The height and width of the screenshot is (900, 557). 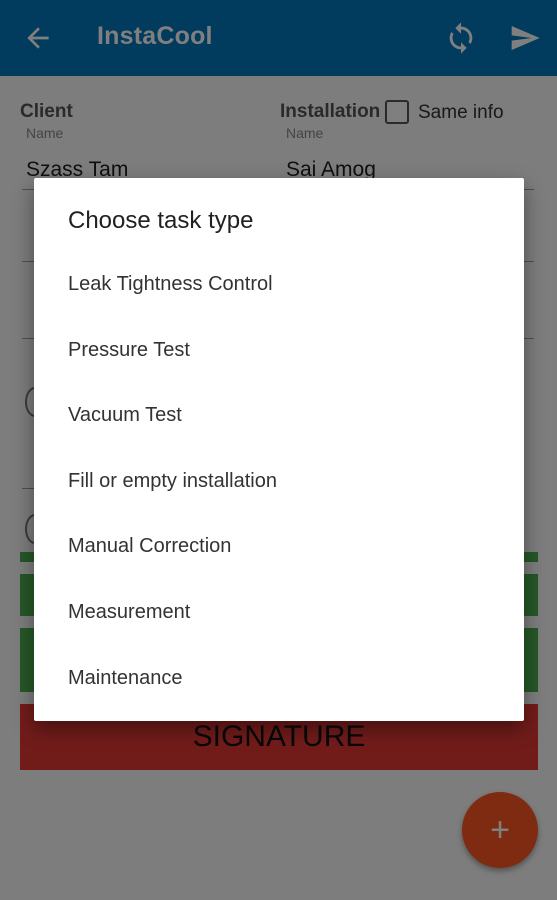 What do you see at coordinates (279, 481) in the screenshot?
I see `task-option-fill-empty: Fill or empty installation` at bounding box center [279, 481].